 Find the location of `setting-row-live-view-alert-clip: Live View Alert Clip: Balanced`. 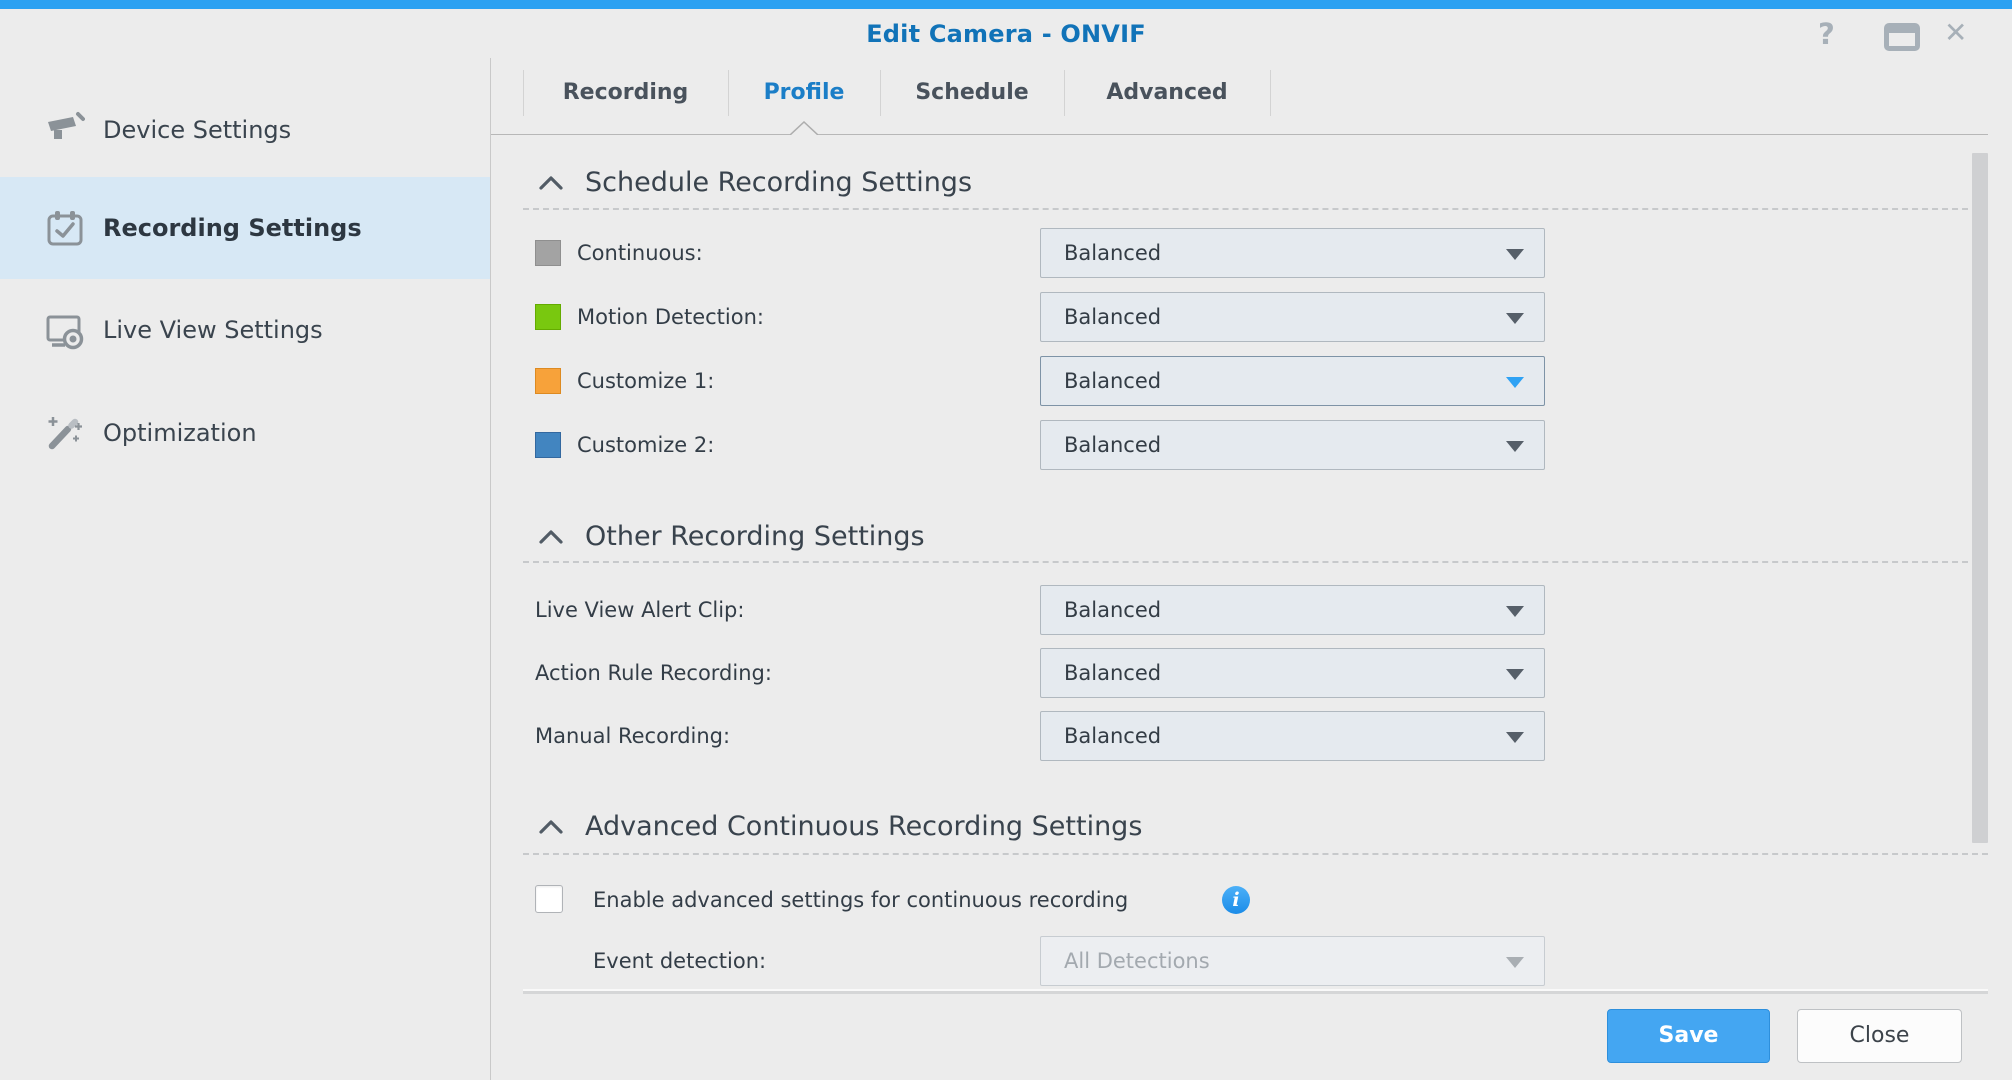

setting-row-live-view-alert-clip: Live View Alert Clip: Balanced is located at coordinates (1006, 610).